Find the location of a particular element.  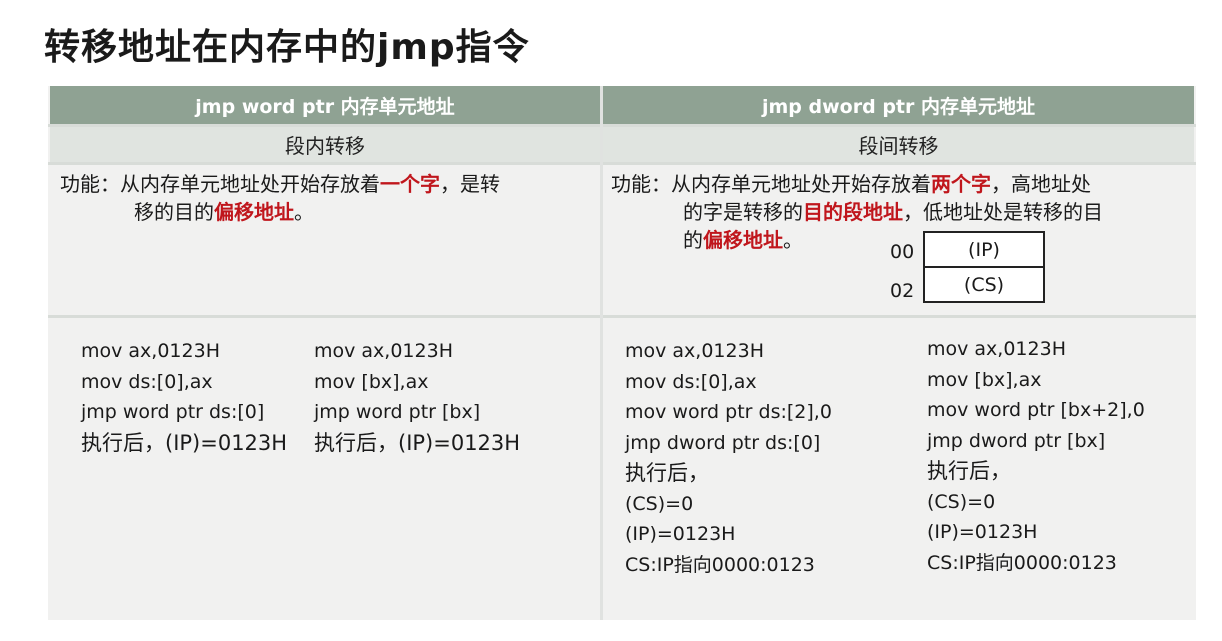

header-dword-ptr: jmp dword ptr 内存单元地址 is located at coordinates (898, 105).